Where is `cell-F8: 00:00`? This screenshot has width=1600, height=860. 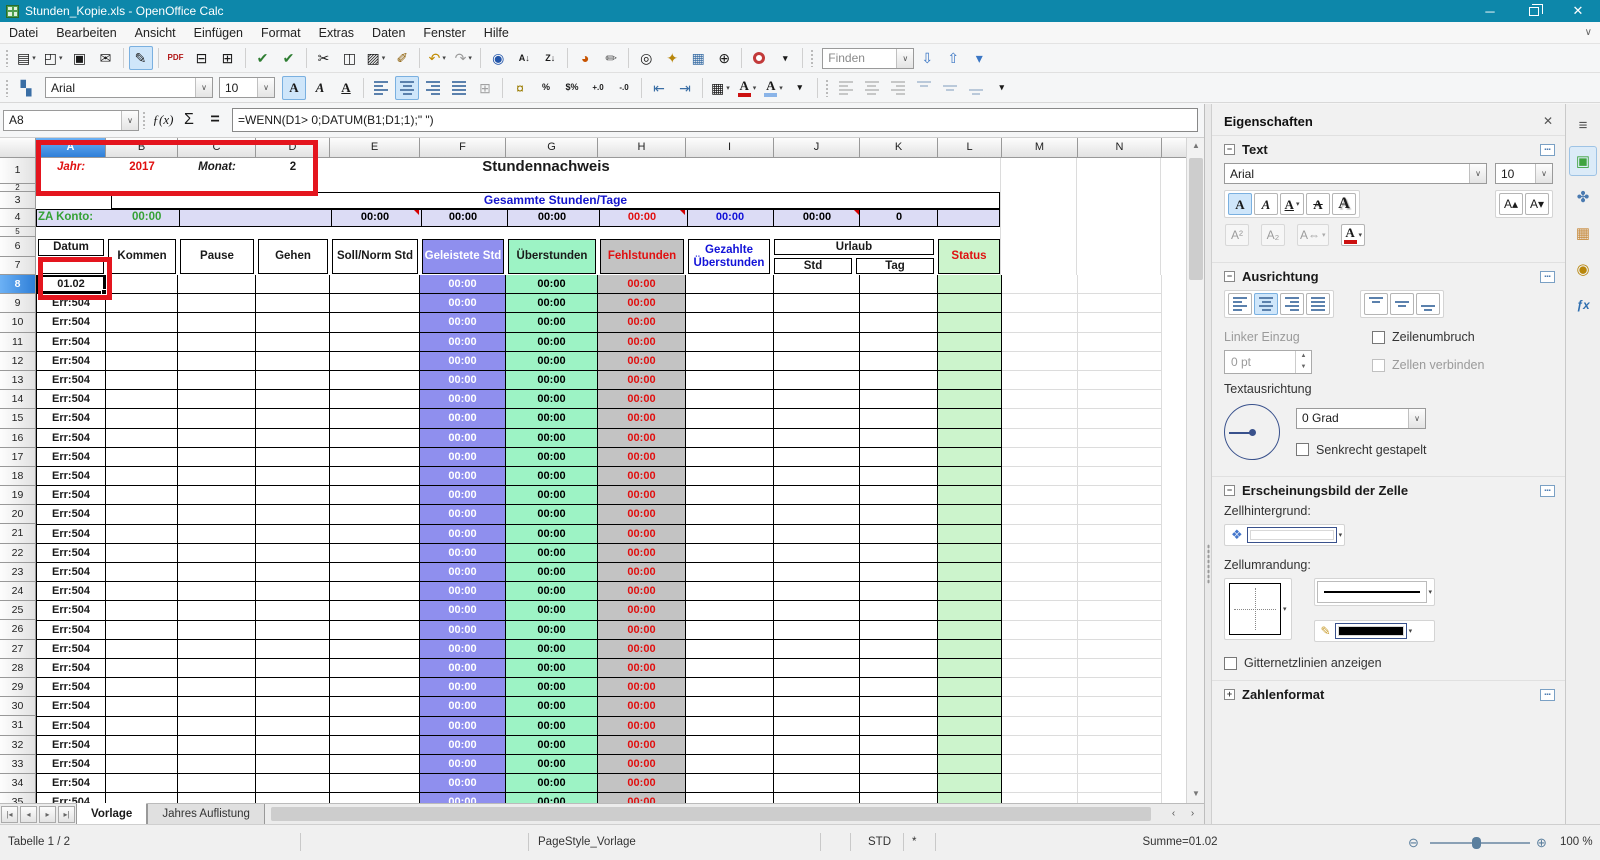 cell-F8: 00:00 is located at coordinates (463, 285).